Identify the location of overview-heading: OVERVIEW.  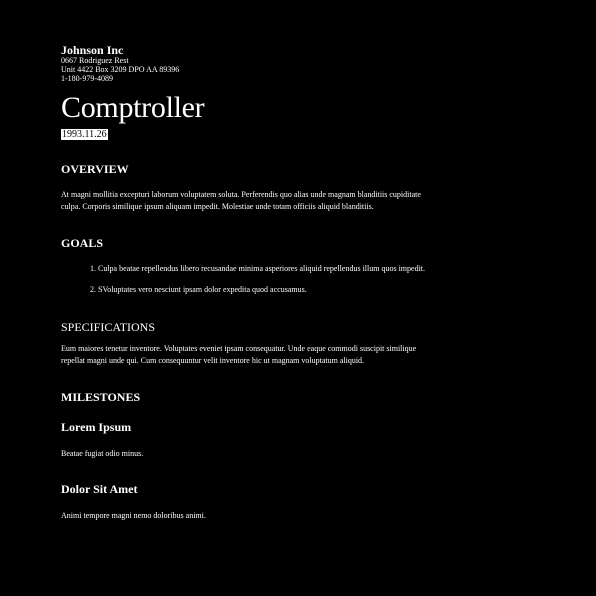
(95, 169).